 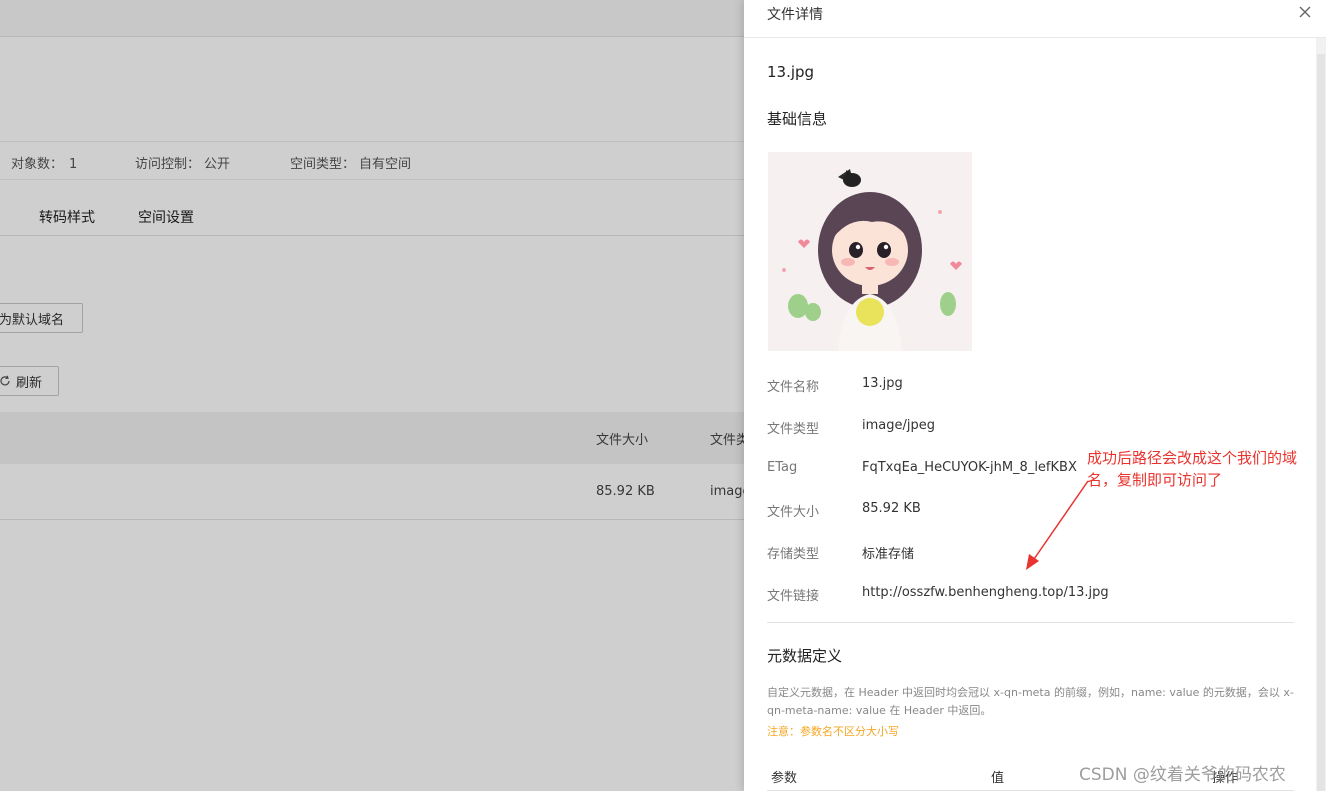 I want to click on drawer-scrollbar, so click(x=1321, y=414).